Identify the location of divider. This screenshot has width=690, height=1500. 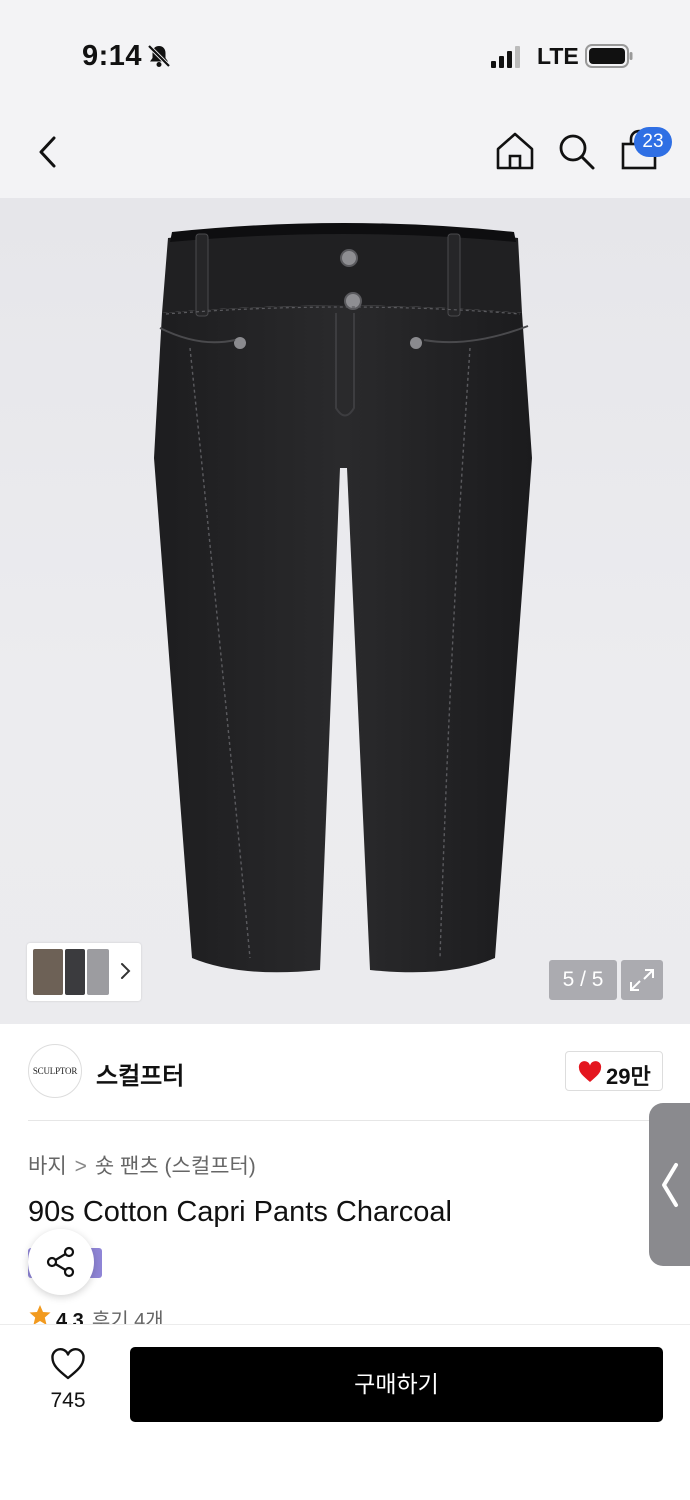
(345, 1120).